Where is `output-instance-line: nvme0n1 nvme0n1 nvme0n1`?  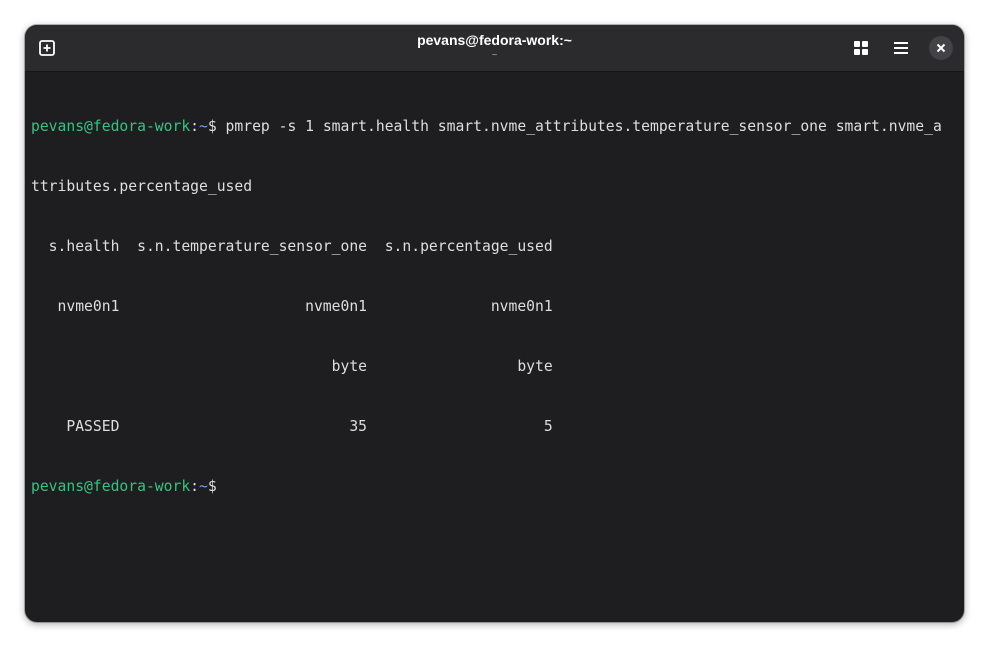
output-instance-line: nvme0n1 nvme0n1 nvme0n1 is located at coordinates (292, 306).